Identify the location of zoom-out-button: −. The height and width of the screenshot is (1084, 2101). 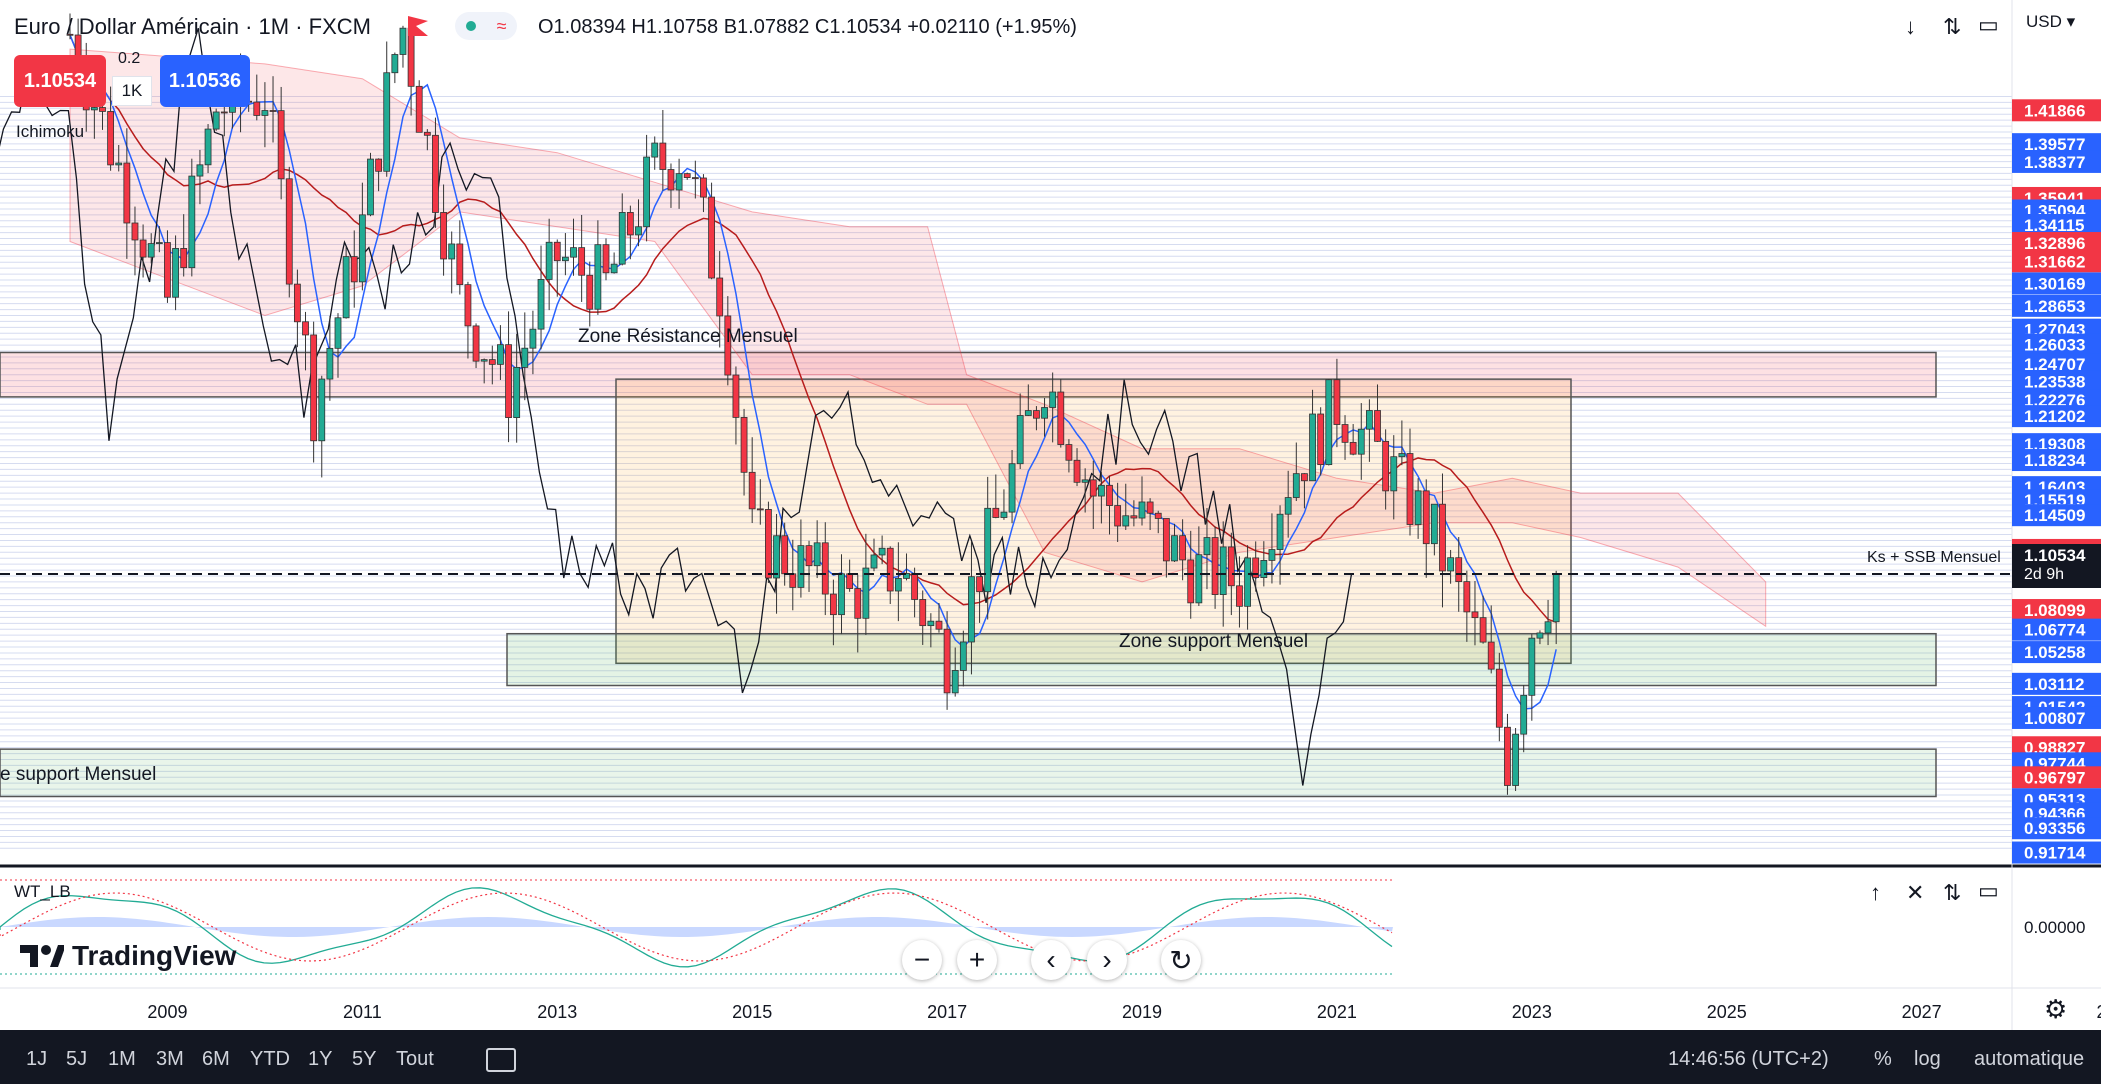
(922, 960).